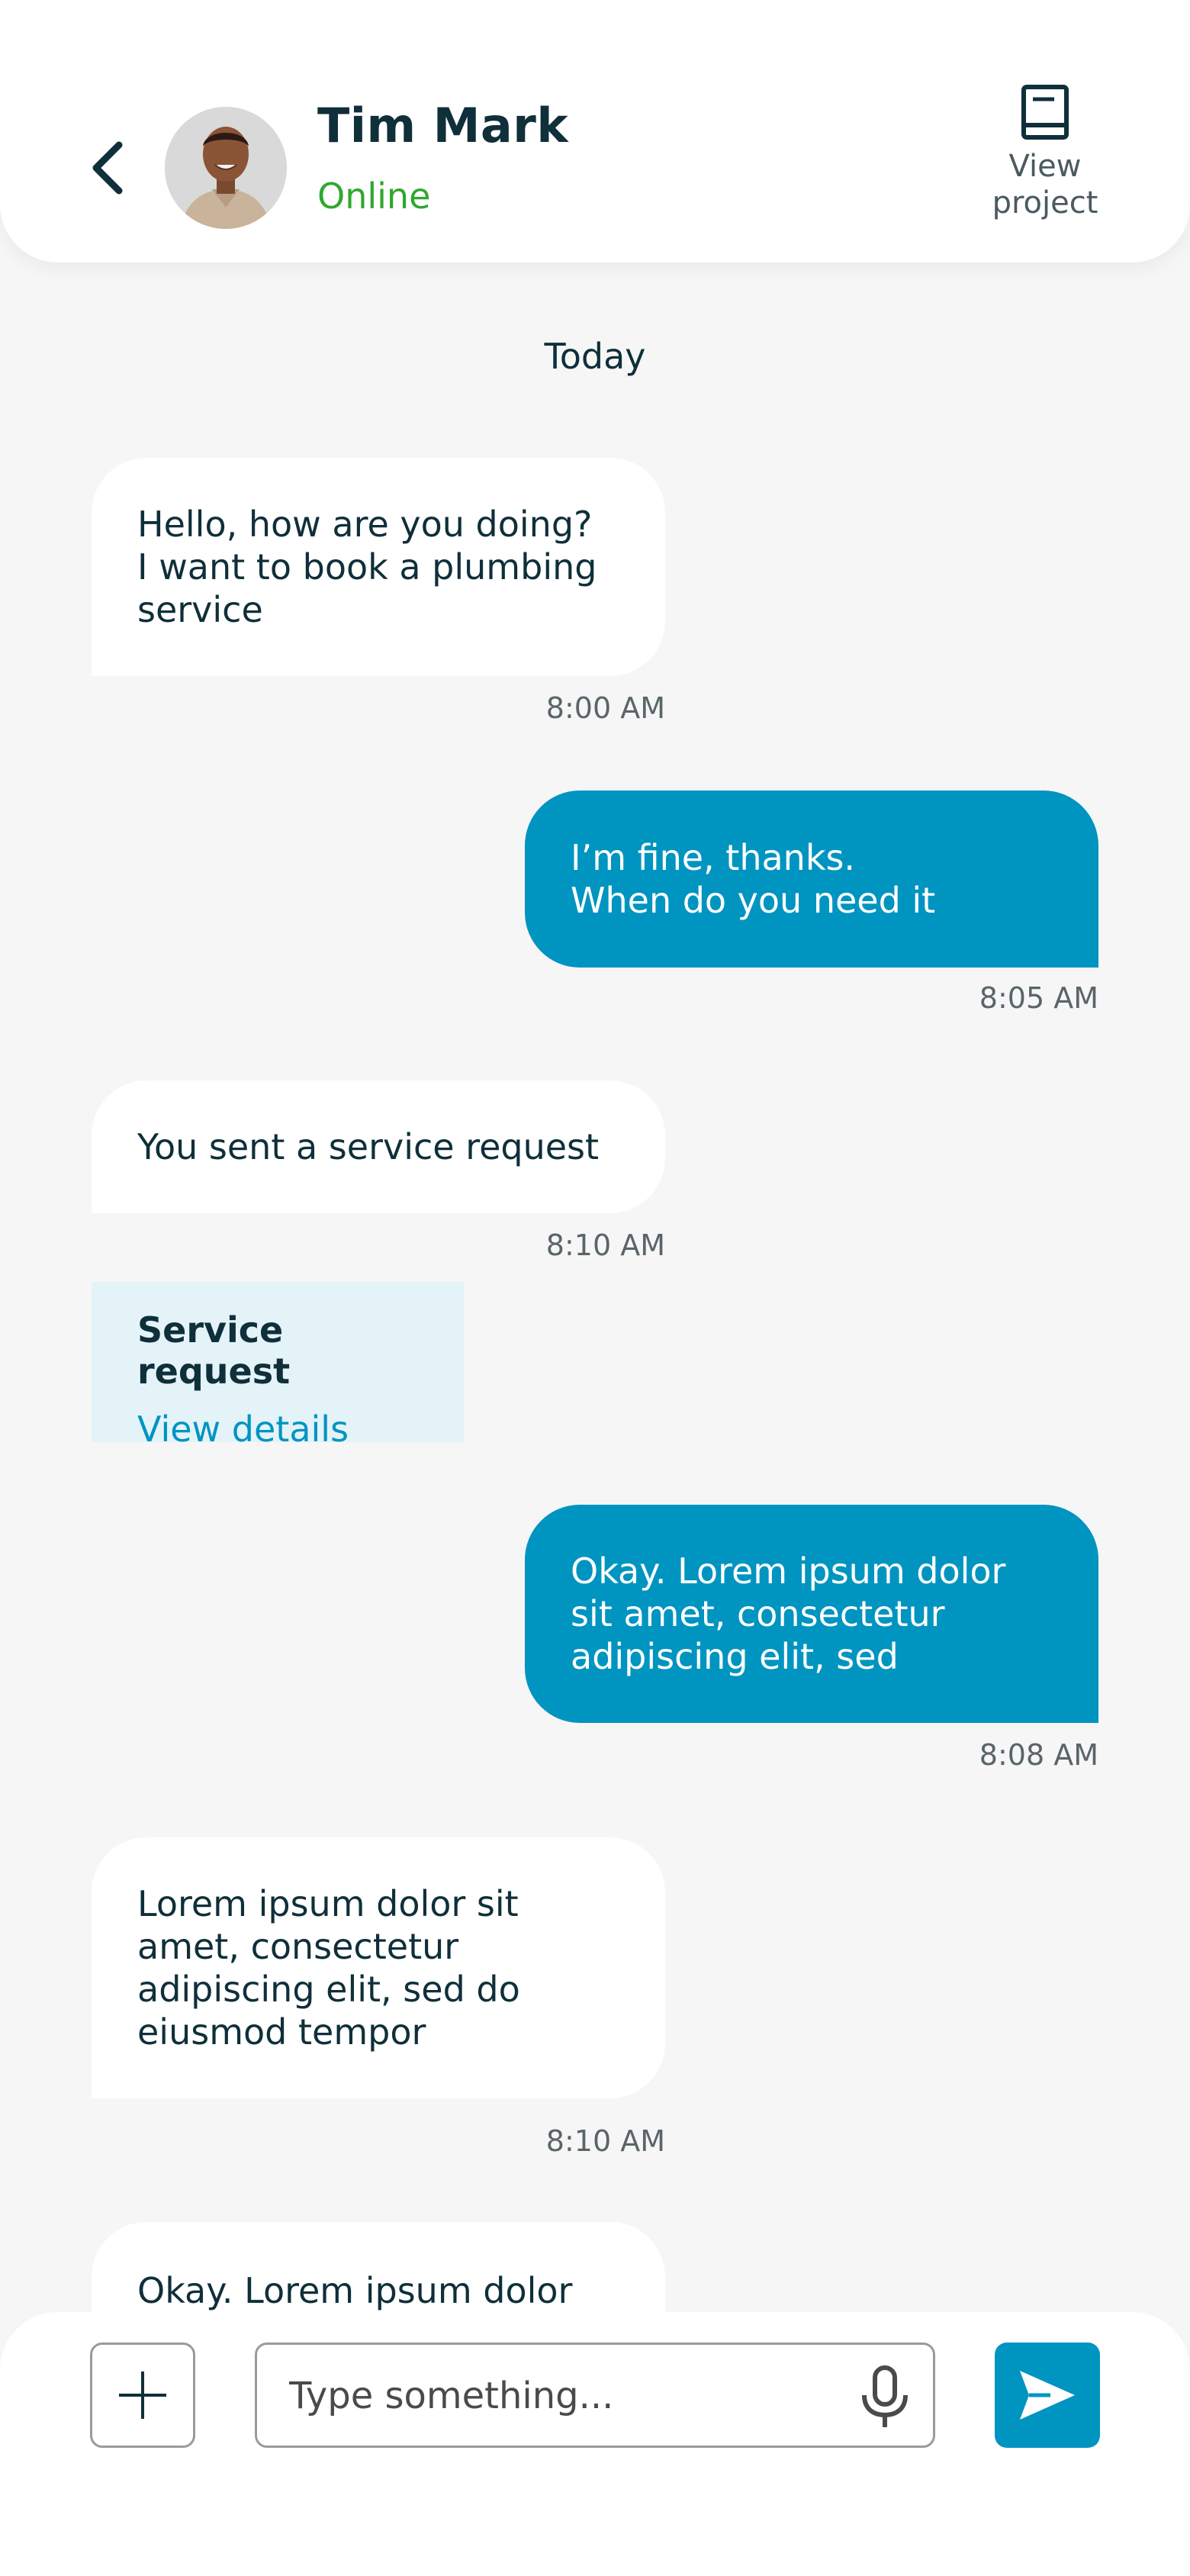  What do you see at coordinates (1045, 112) in the screenshot?
I see `book-icon` at bounding box center [1045, 112].